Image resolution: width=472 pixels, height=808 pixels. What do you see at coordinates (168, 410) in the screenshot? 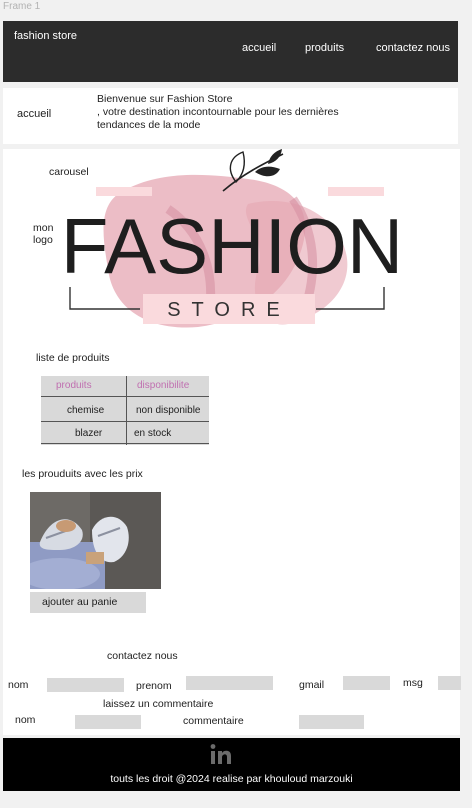
I see `table-cell-availability: non disponible` at bounding box center [168, 410].